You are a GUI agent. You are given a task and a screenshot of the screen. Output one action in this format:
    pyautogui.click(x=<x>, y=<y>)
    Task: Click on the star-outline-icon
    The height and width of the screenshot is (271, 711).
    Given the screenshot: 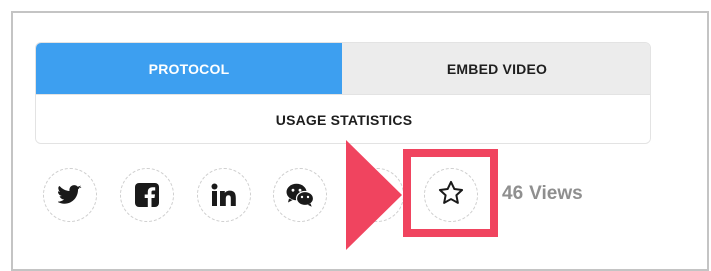 What is the action you would take?
    pyautogui.click(x=451, y=195)
    